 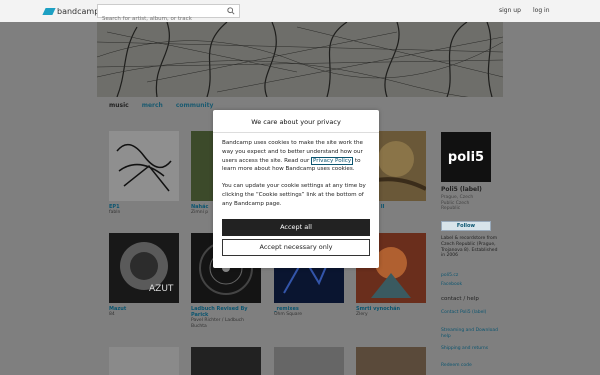 What do you see at coordinates (49, 11) in the screenshot?
I see `bandcamp-logo-icon` at bounding box center [49, 11].